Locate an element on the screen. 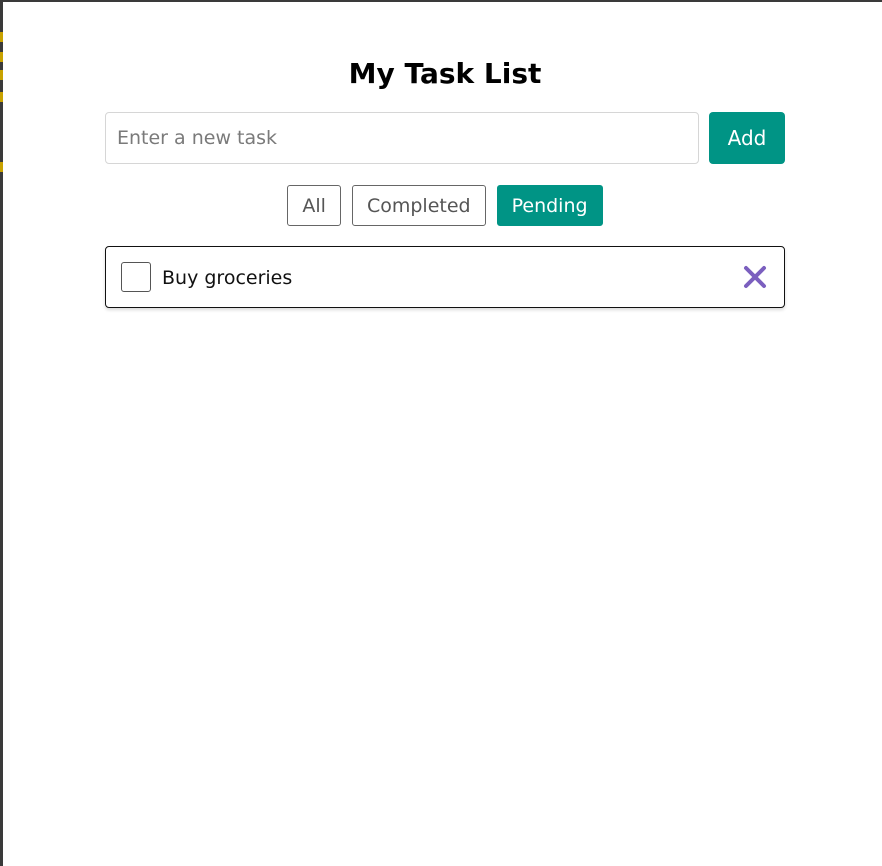 This screenshot has width=882, height=866. delete-task-button is located at coordinates (755, 277).